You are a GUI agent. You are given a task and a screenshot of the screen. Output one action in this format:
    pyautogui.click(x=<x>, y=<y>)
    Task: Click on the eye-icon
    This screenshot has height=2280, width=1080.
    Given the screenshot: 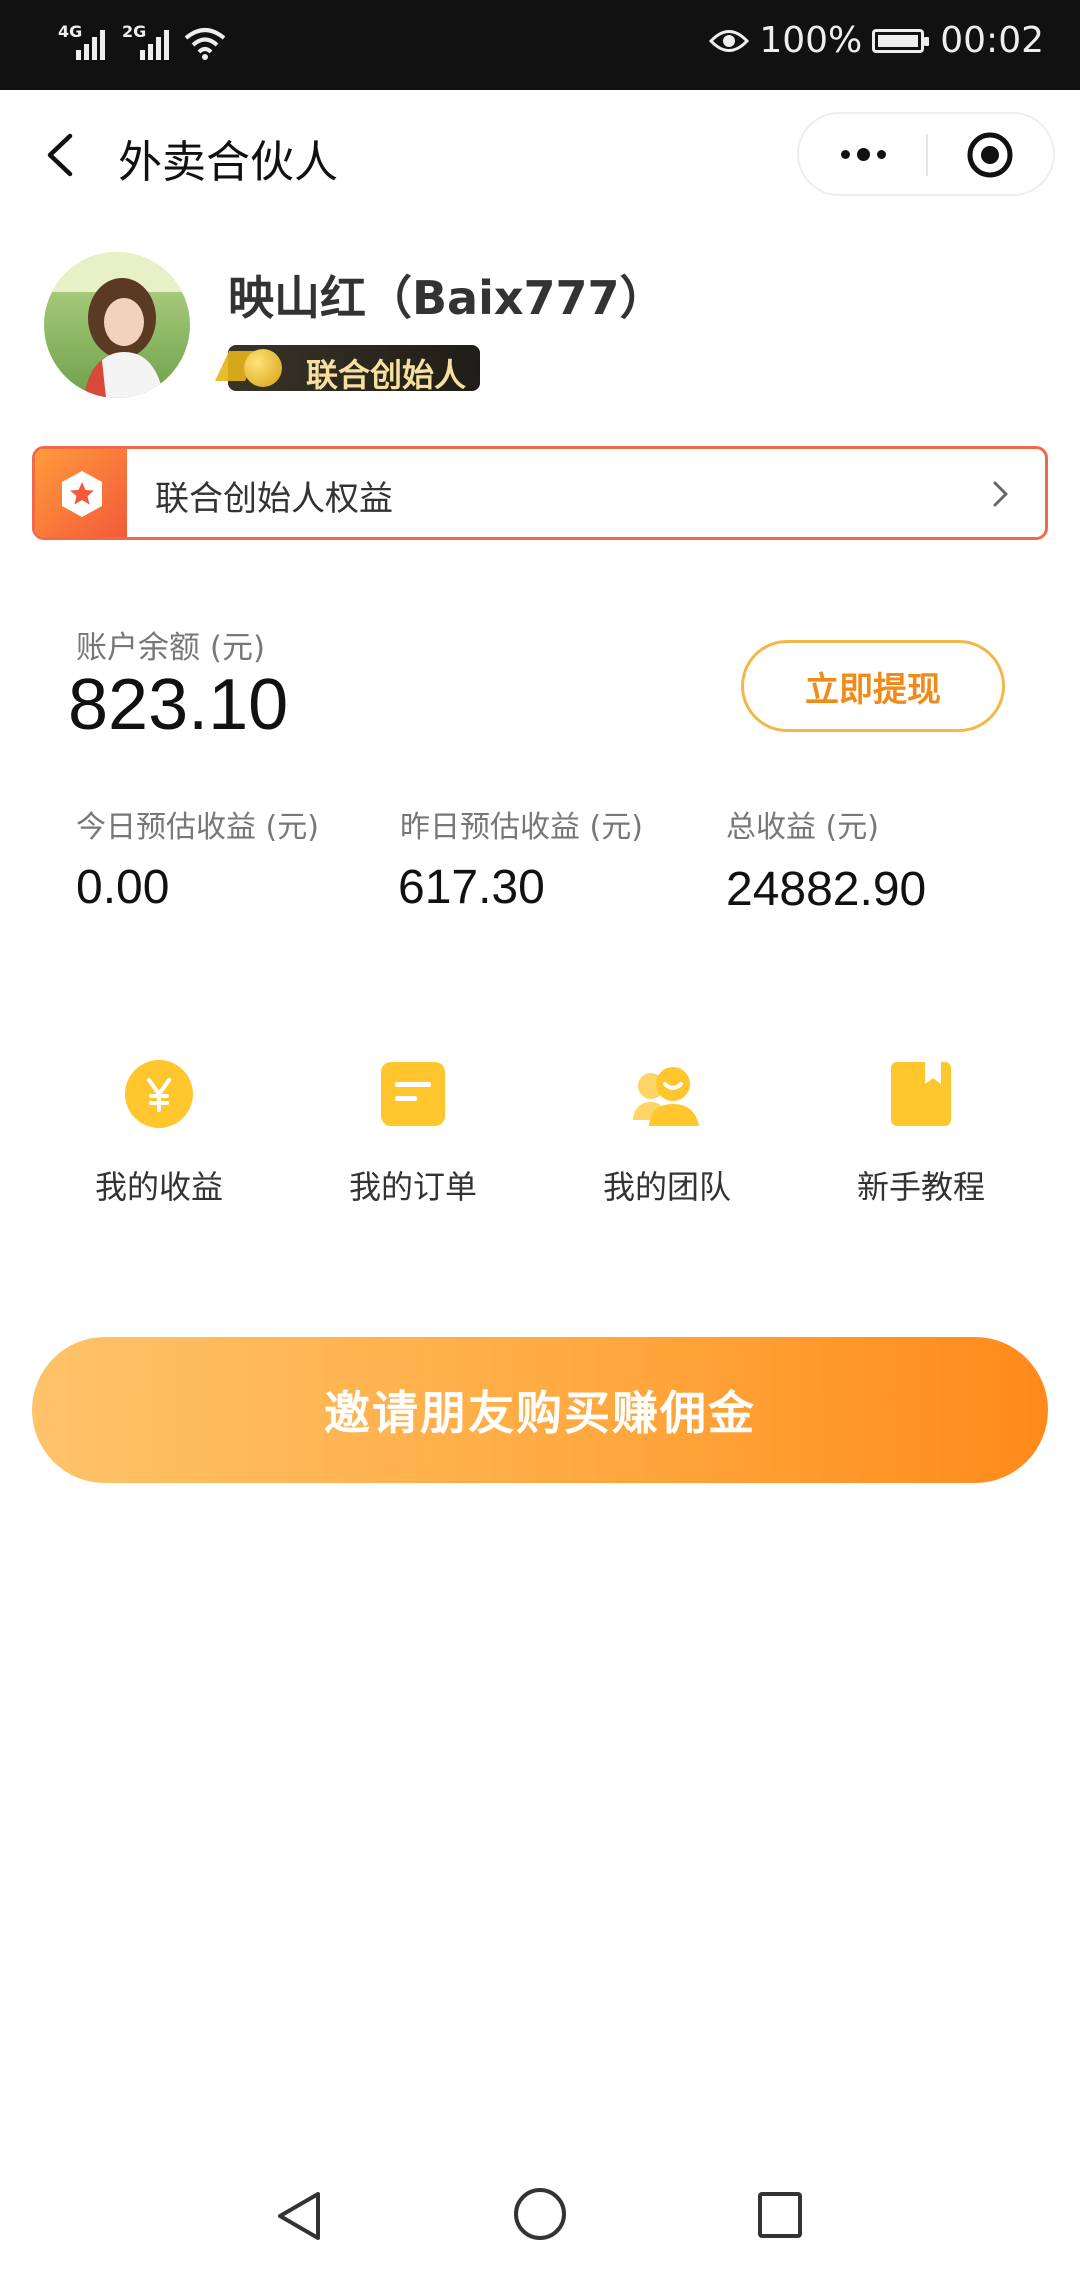 What is the action you would take?
    pyautogui.click(x=729, y=40)
    